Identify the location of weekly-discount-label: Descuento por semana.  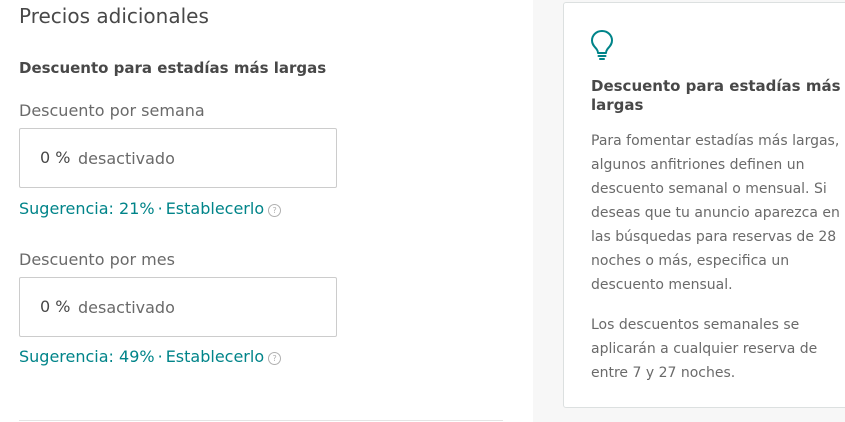
(112, 110).